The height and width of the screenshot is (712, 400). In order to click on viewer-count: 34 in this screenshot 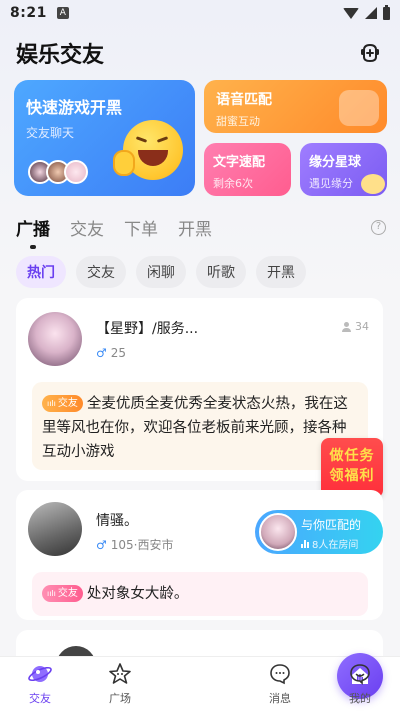, I will do `click(355, 326)`.